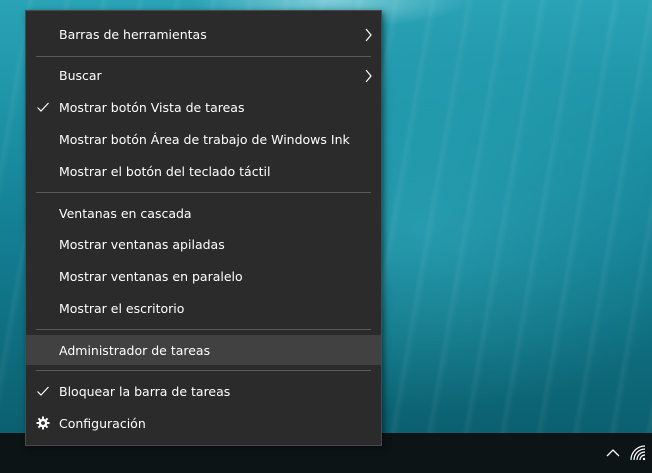 Image resolution: width=652 pixels, height=473 pixels. I want to click on menu-item-label: Mostrar ventanas apiladas, so click(142, 244).